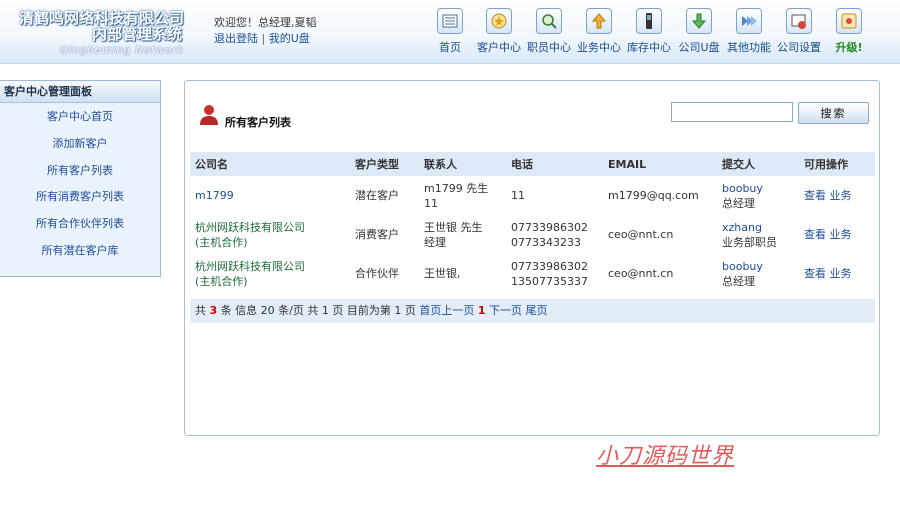 This screenshot has width=900, height=518. Describe the element at coordinates (499, 21) in the screenshot. I see `star-icon` at that location.